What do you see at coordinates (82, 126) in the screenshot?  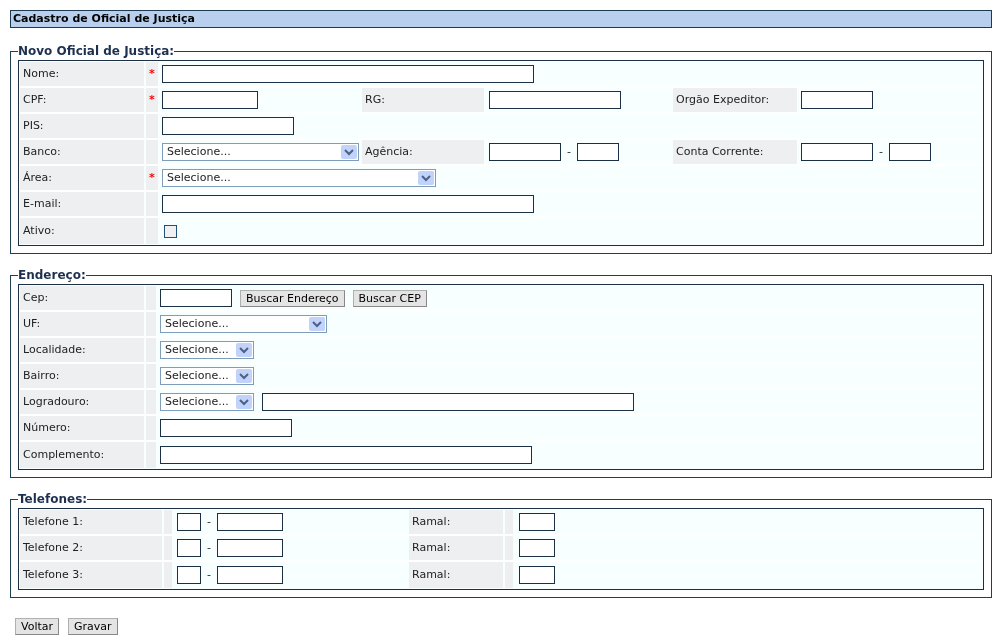 I see `field-label: PIS:` at bounding box center [82, 126].